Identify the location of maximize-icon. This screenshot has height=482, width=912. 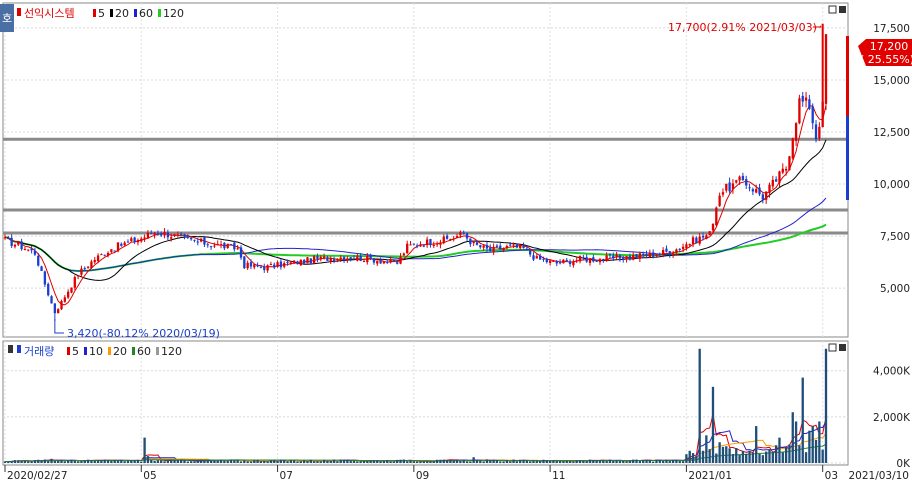
(842, 9).